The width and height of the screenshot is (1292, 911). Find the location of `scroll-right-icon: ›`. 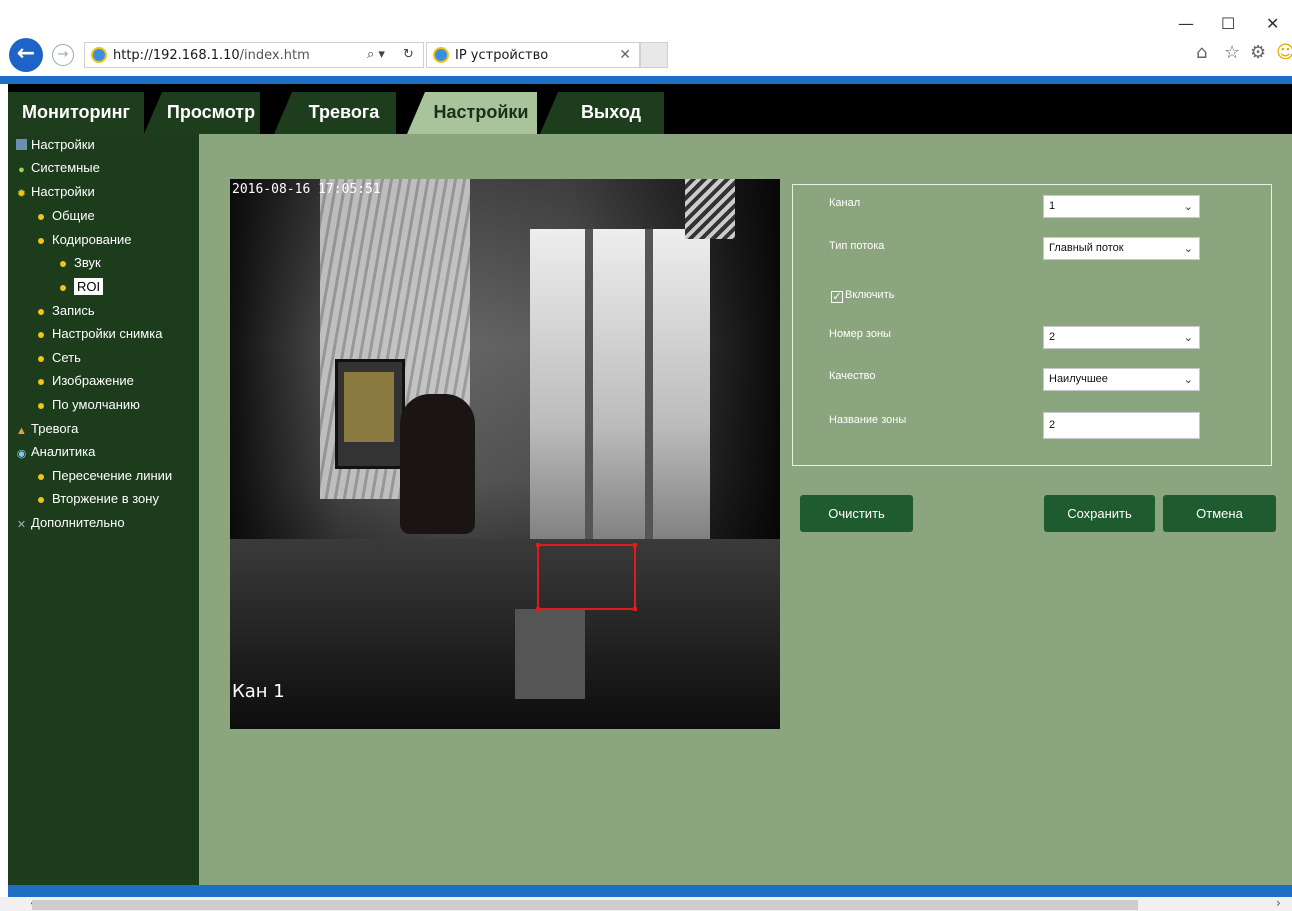

scroll-right-icon: › is located at coordinates (1278, 903).